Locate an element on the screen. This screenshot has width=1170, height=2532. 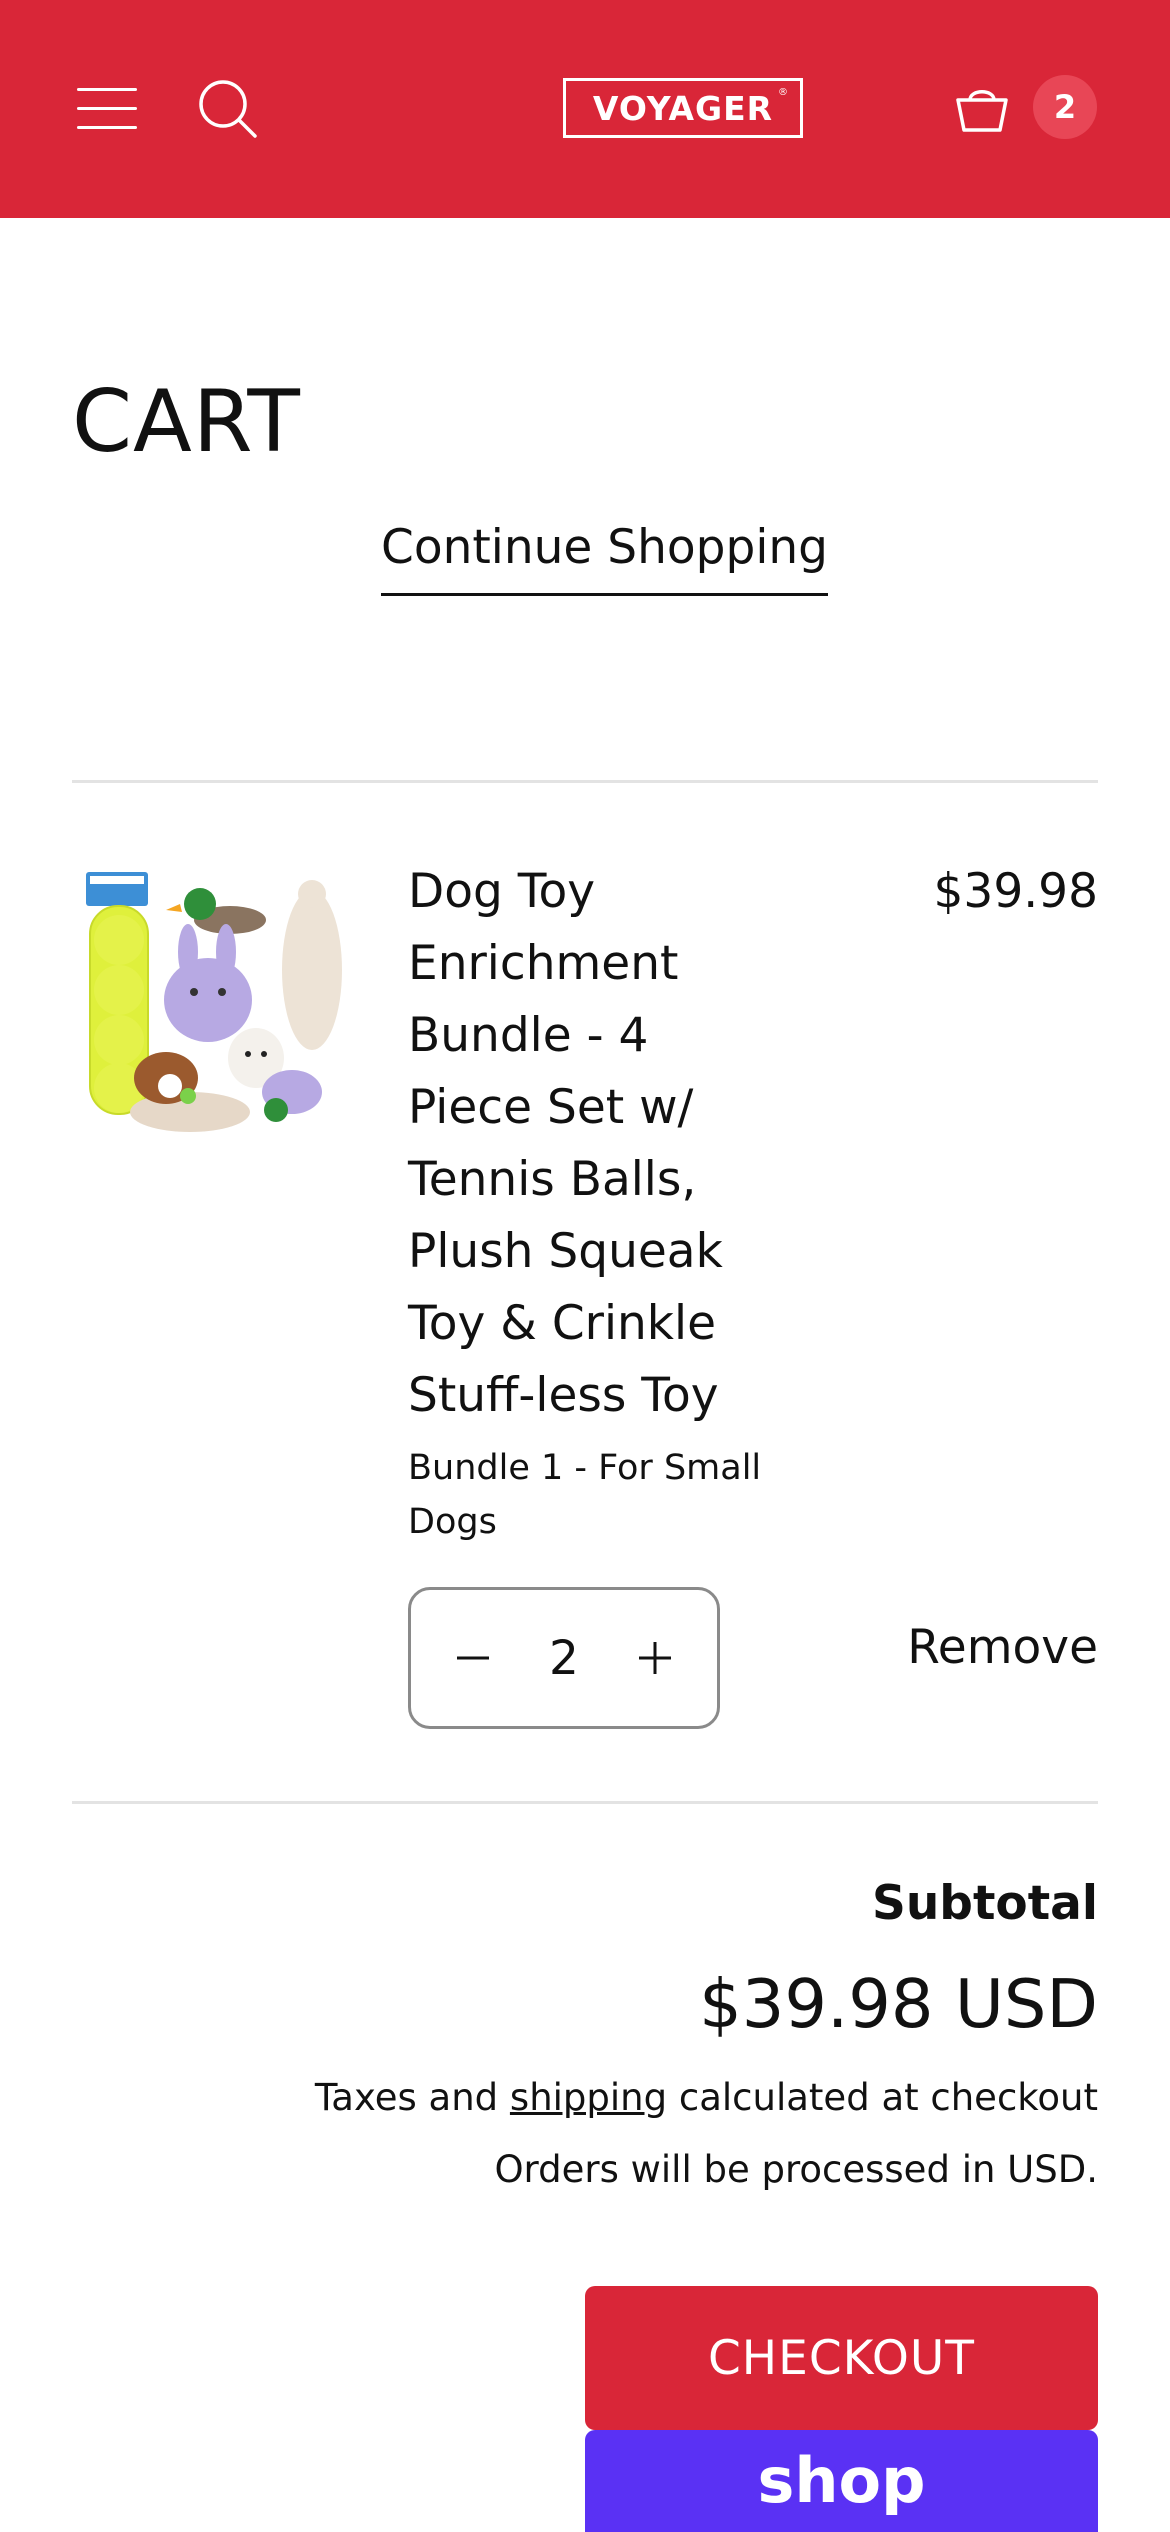
brand-logo: VOYAGER ® is located at coordinates (683, 108).